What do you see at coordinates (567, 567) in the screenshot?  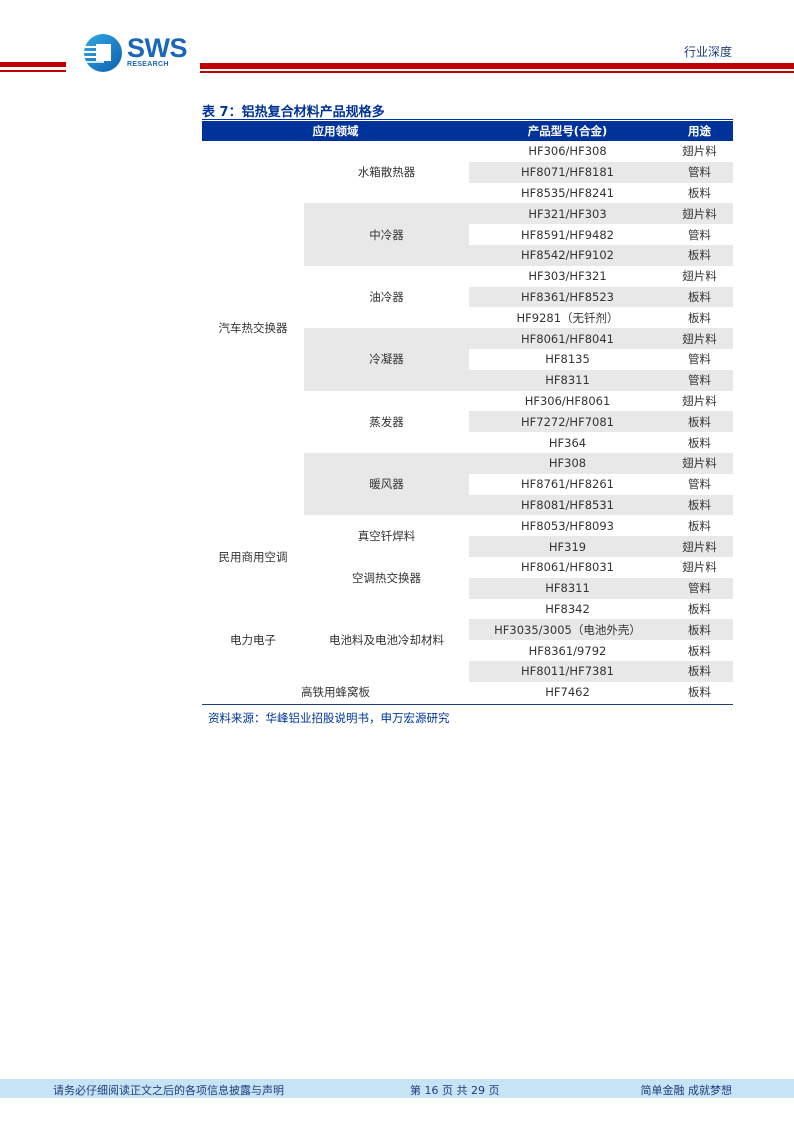 I see `model-cell: HF8061/HF8031` at bounding box center [567, 567].